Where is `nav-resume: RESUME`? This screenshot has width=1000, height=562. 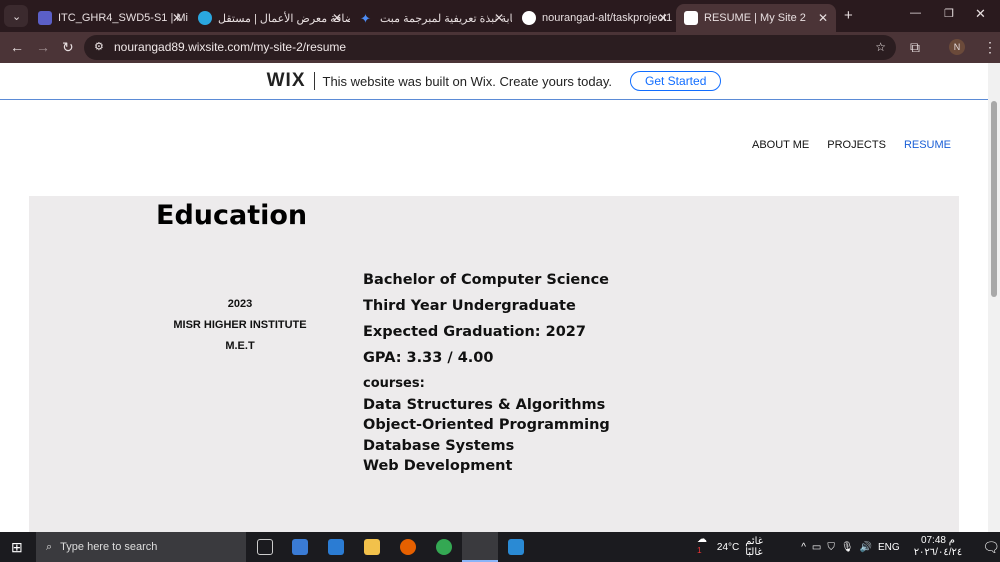
nav-resume: RESUME is located at coordinates (927, 145).